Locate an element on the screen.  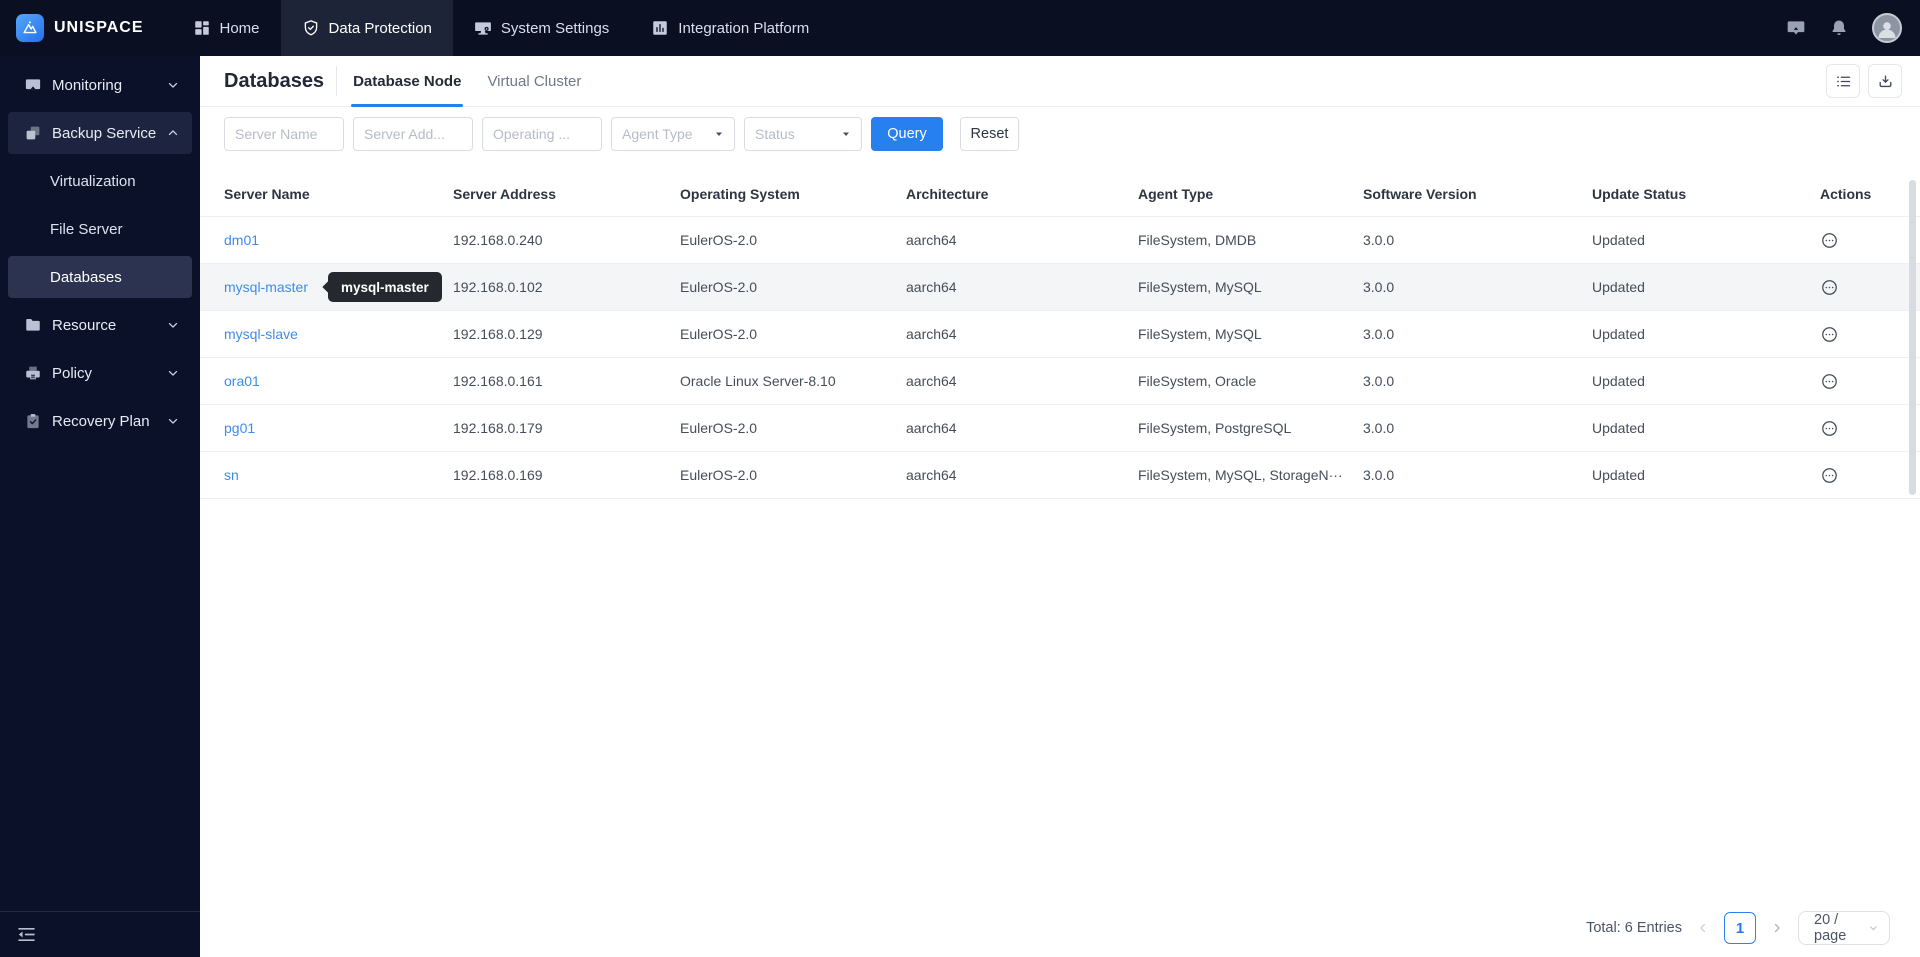
download-icon is located at coordinates (1885, 81).